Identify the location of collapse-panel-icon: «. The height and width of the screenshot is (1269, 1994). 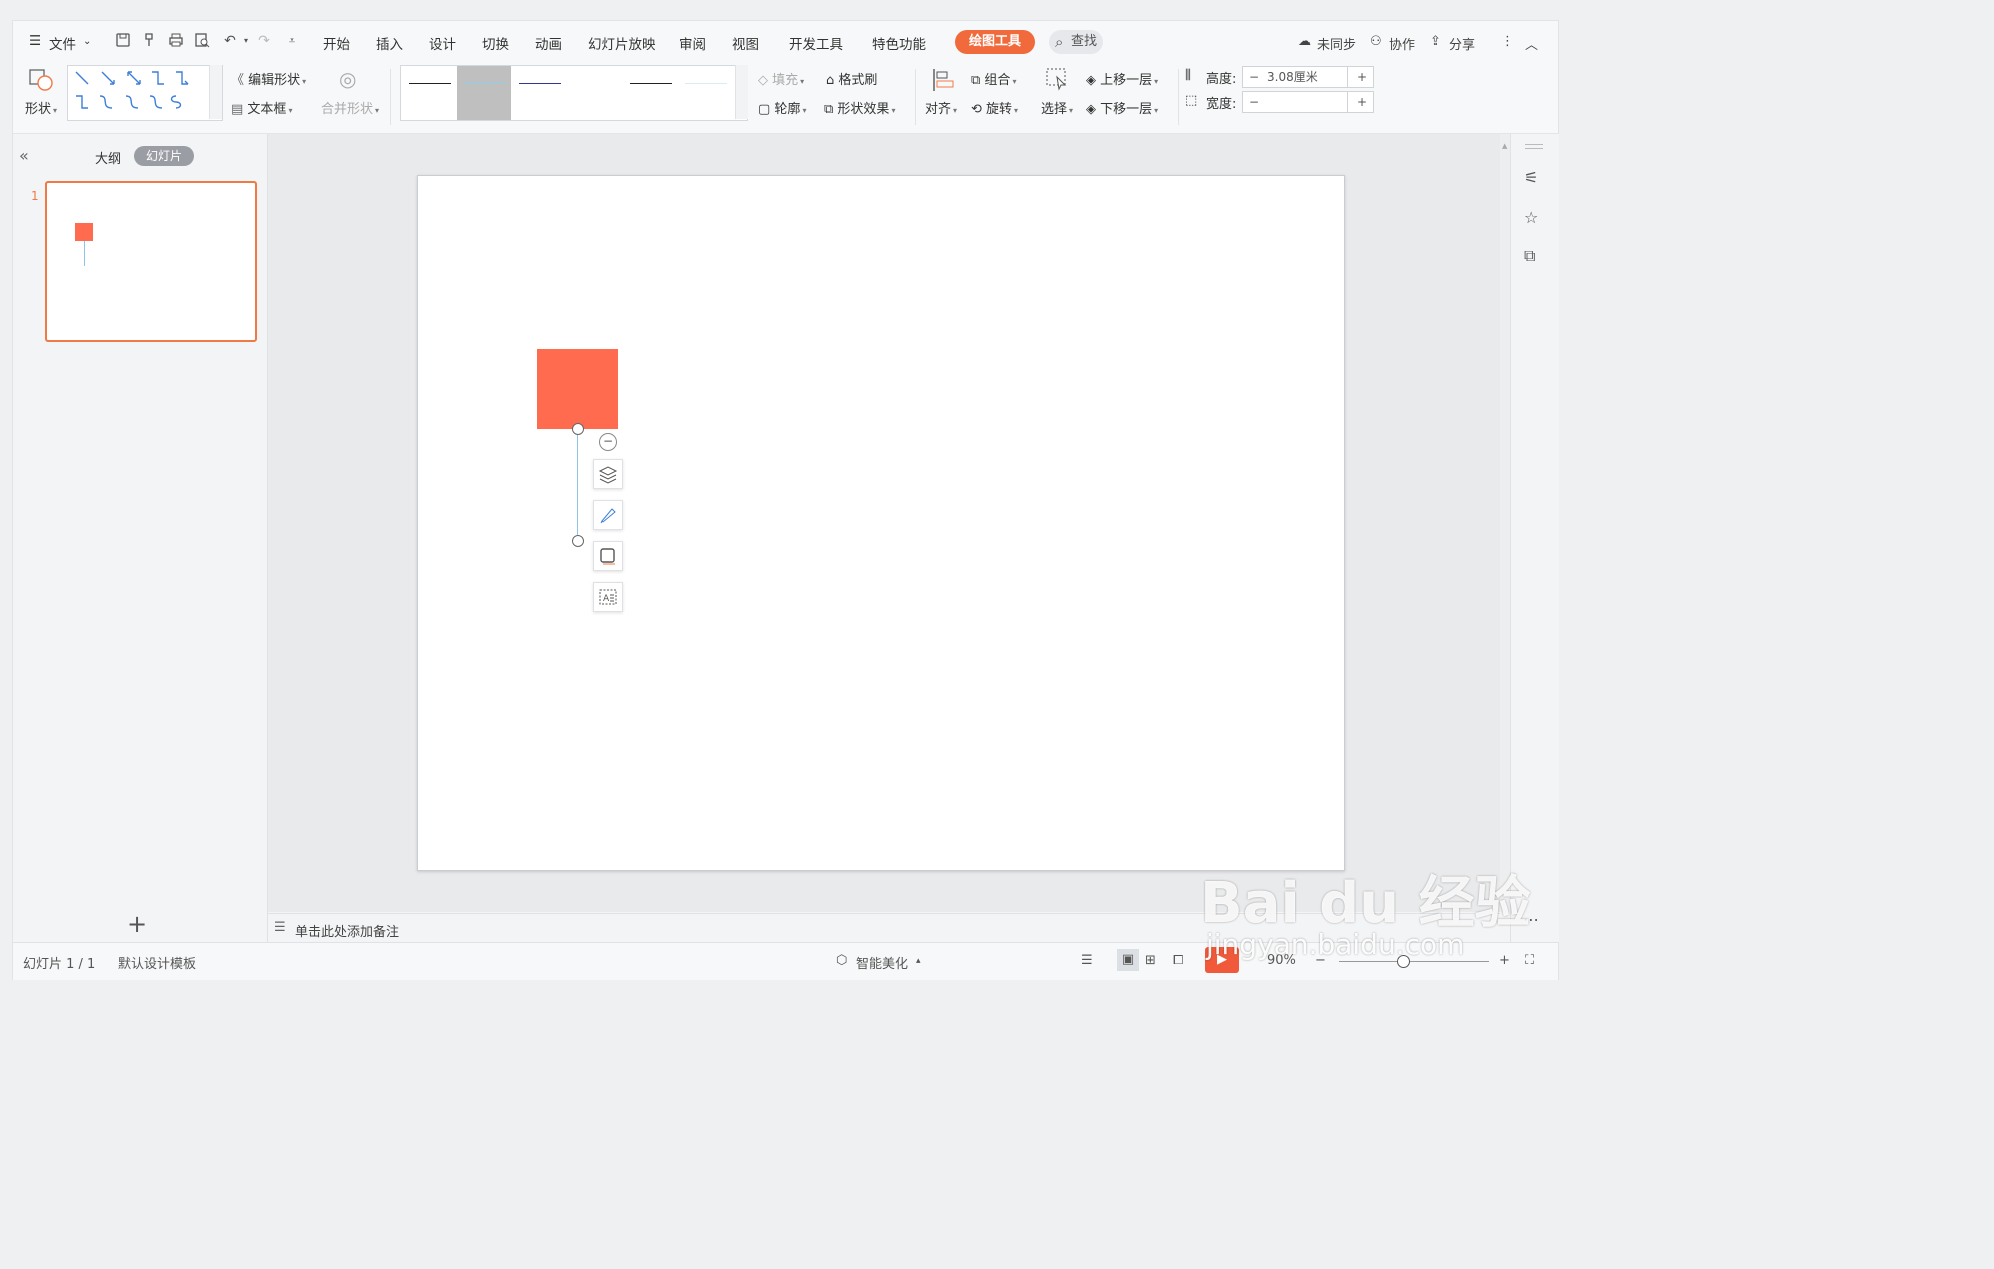
(24, 155).